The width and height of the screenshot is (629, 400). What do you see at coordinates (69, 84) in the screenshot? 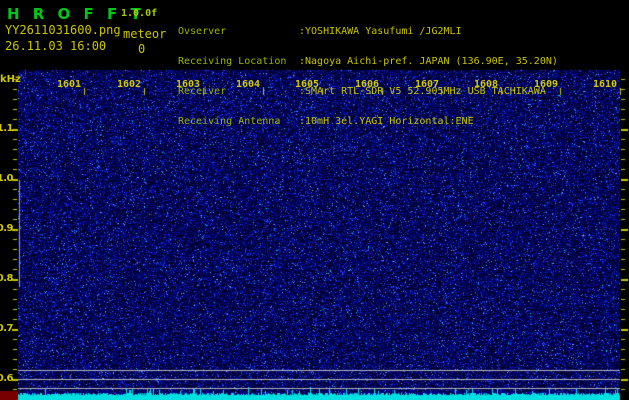
I see `x-tick-label: 1601` at bounding box center [69, 84].